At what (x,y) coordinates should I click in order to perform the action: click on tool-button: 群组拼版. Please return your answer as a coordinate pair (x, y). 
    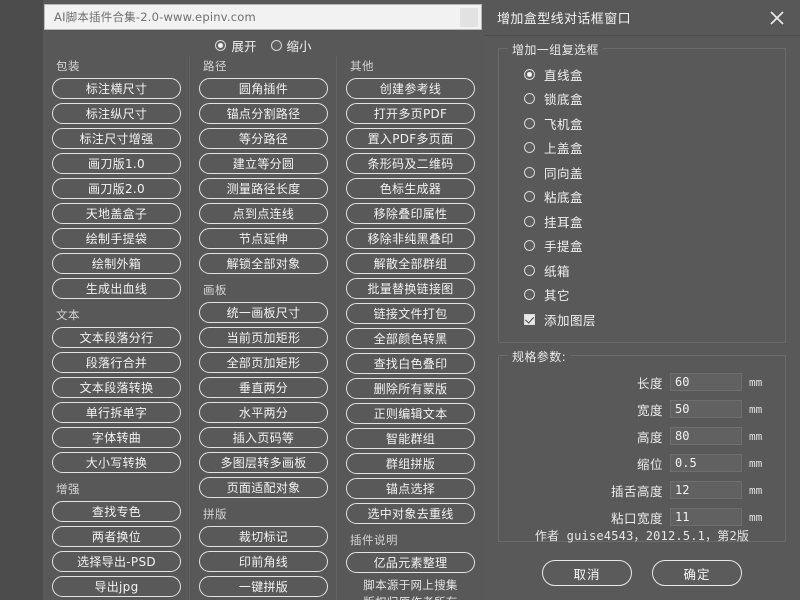
    Looking at the image, I should click on (410, 463).